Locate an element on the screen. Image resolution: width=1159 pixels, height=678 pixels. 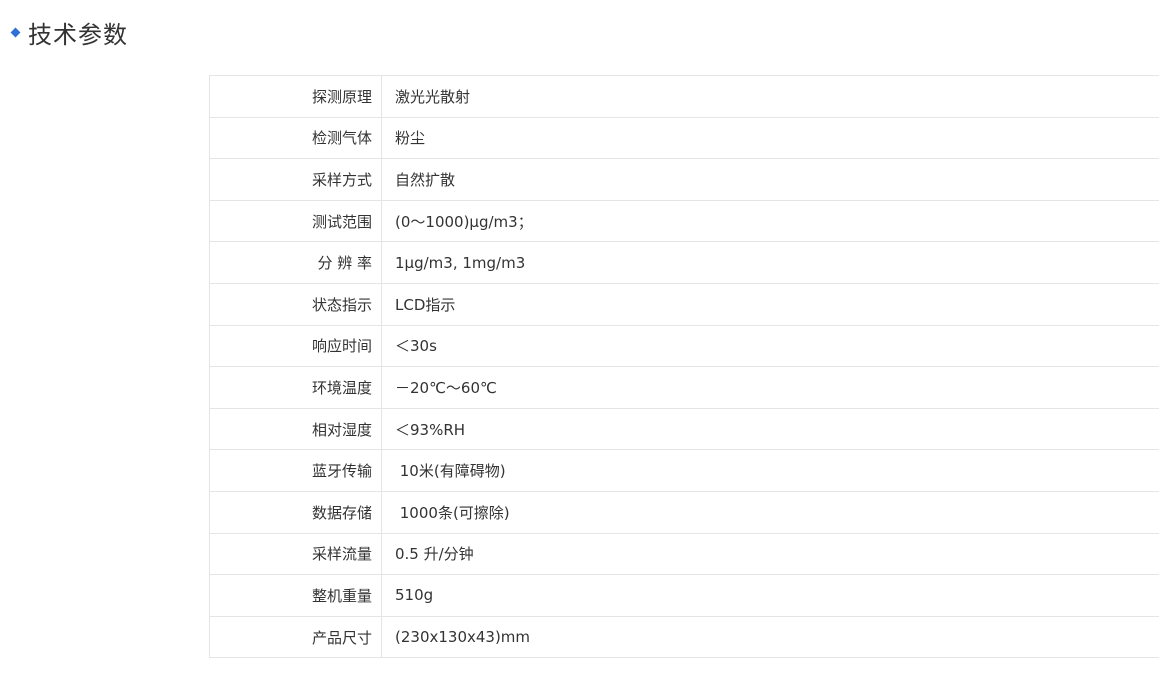
diamond-bullet-icon is located at coordinates (15, 32).